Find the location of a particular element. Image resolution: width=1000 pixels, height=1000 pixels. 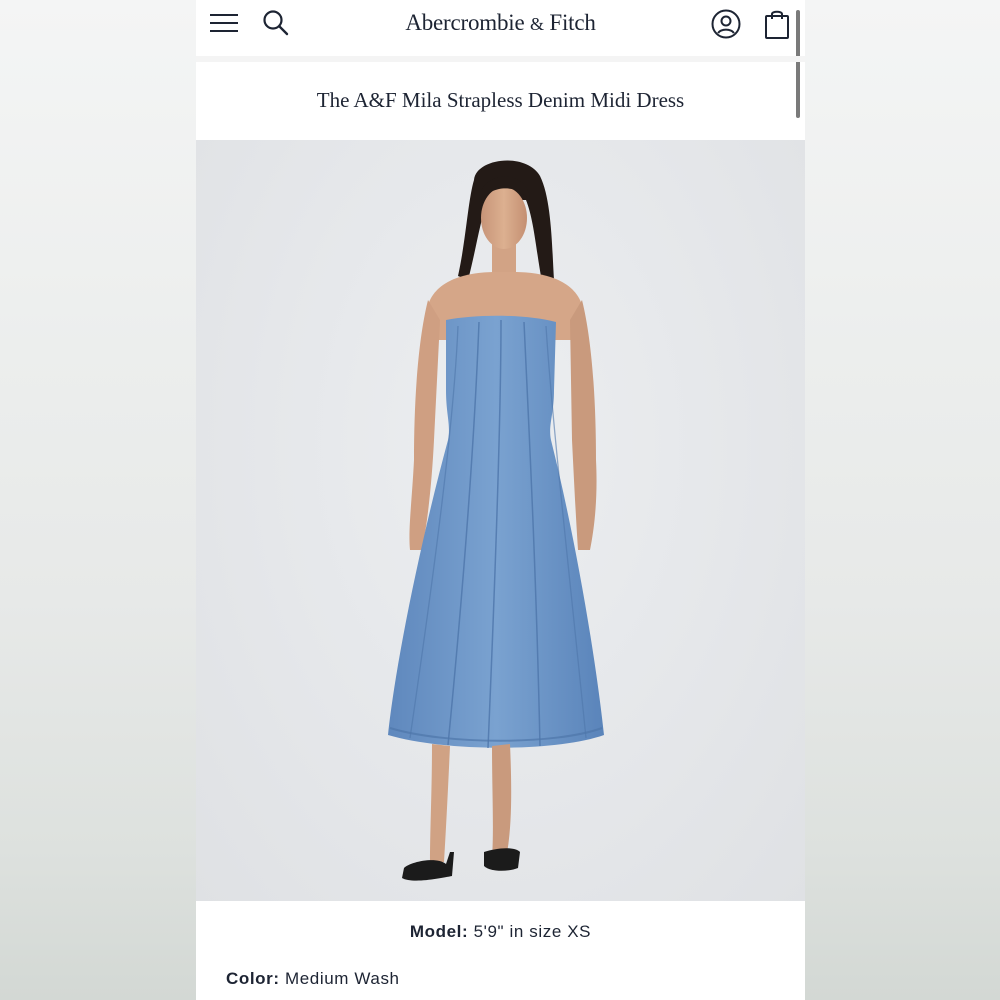

product-title: The A&F Mila Strapless Denim Midi Dress is located at coordinates (500, 100).